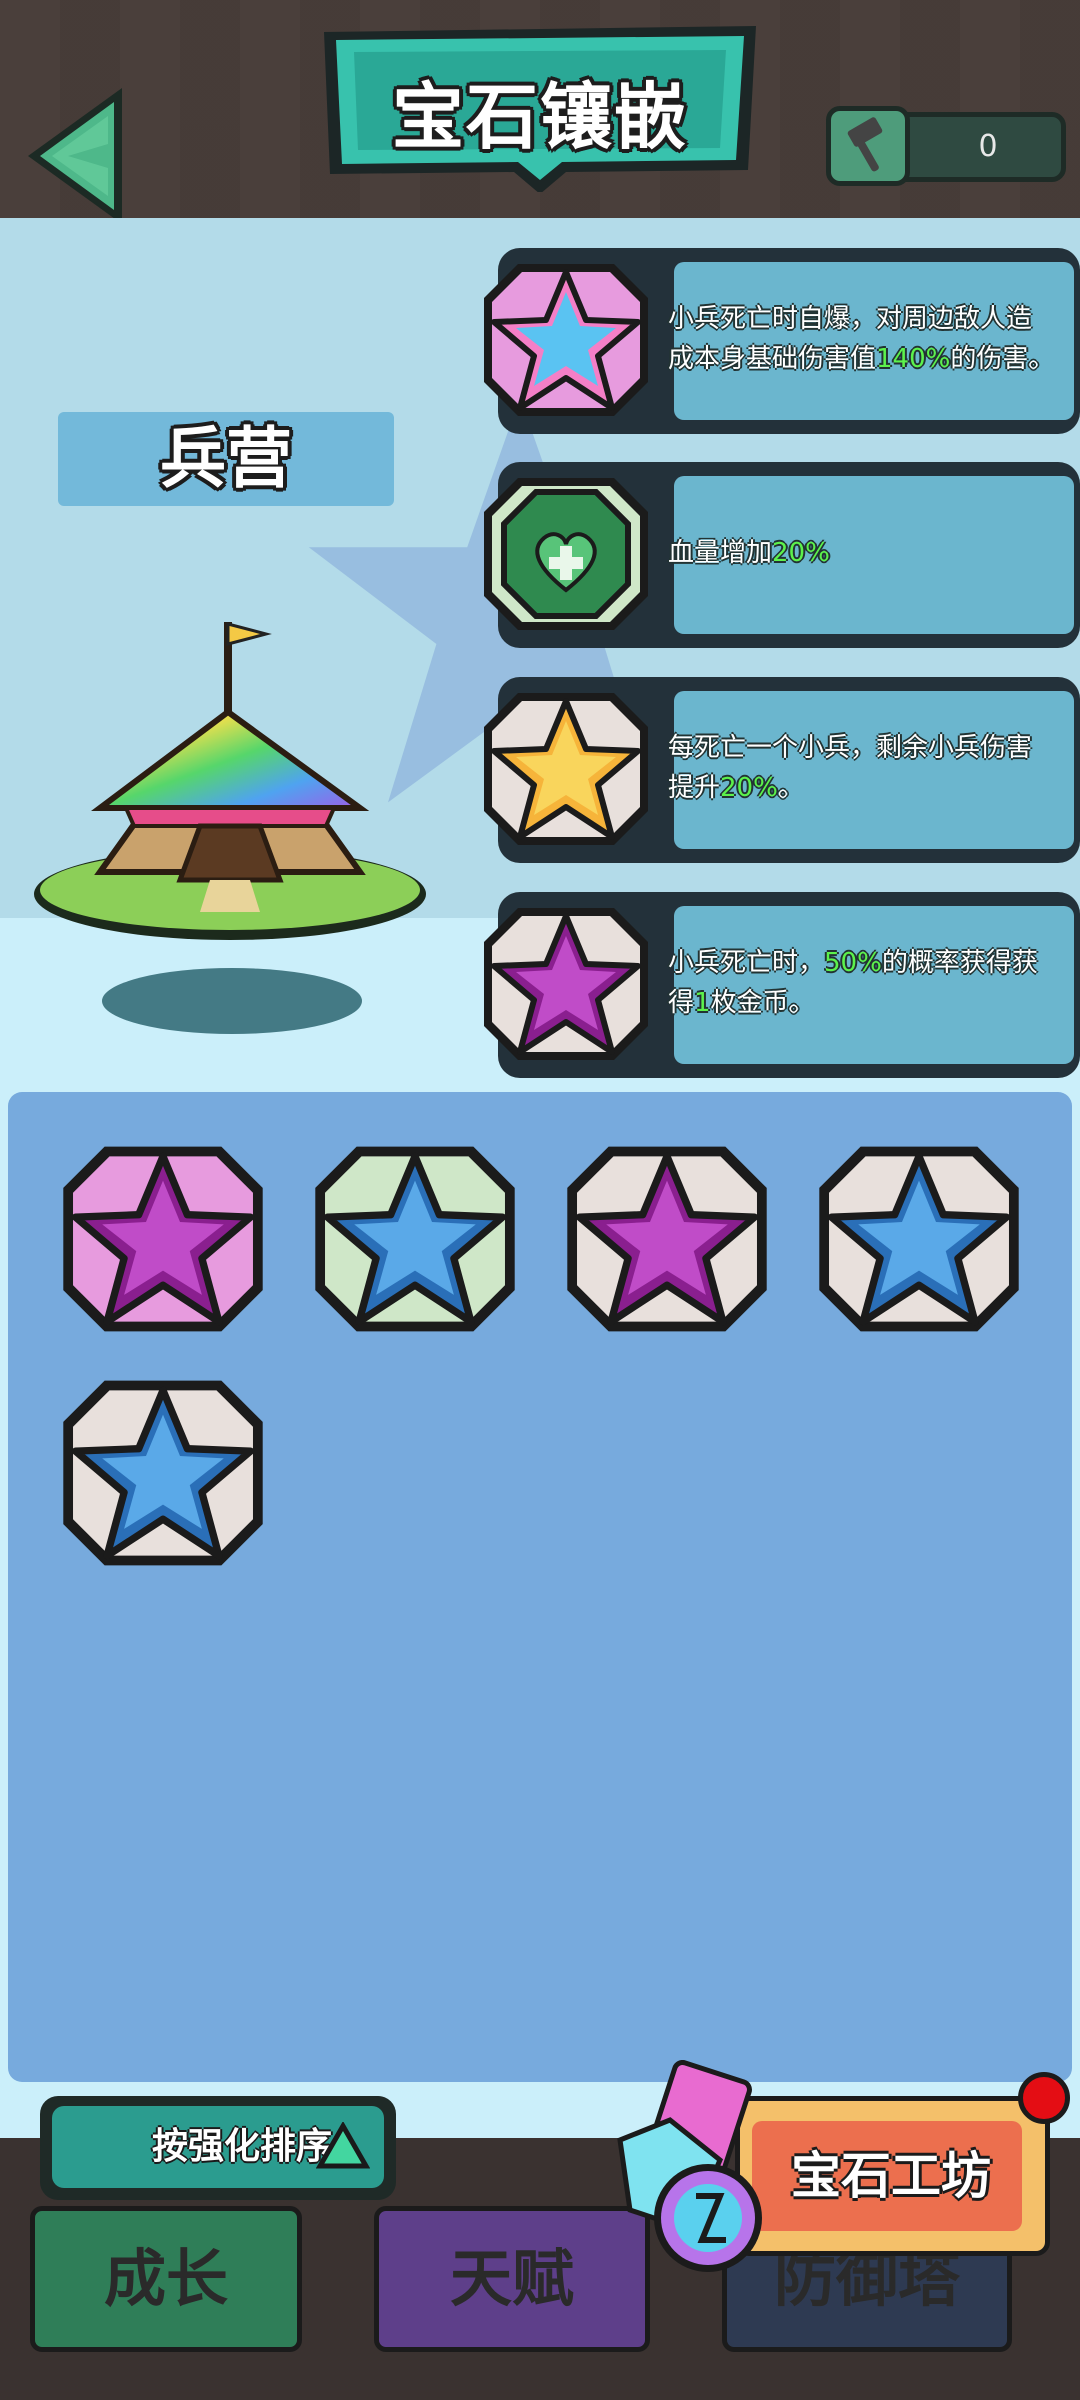 The width and height of the screenshot is (1080, 2400). What do you see at coordinates (702, 1003) in the screenshot?
I see `effect-highlight-value: 1` at bounding box center [702, 1003].